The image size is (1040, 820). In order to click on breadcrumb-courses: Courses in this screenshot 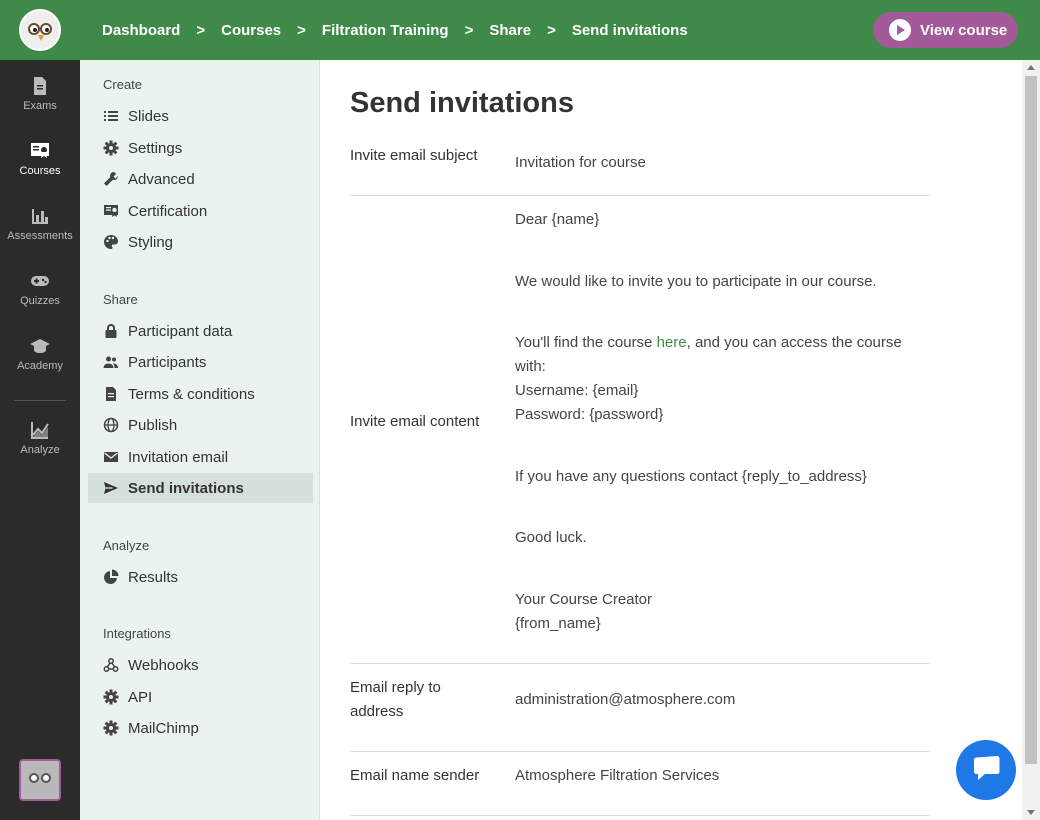, I will do `click(251, 30)`.